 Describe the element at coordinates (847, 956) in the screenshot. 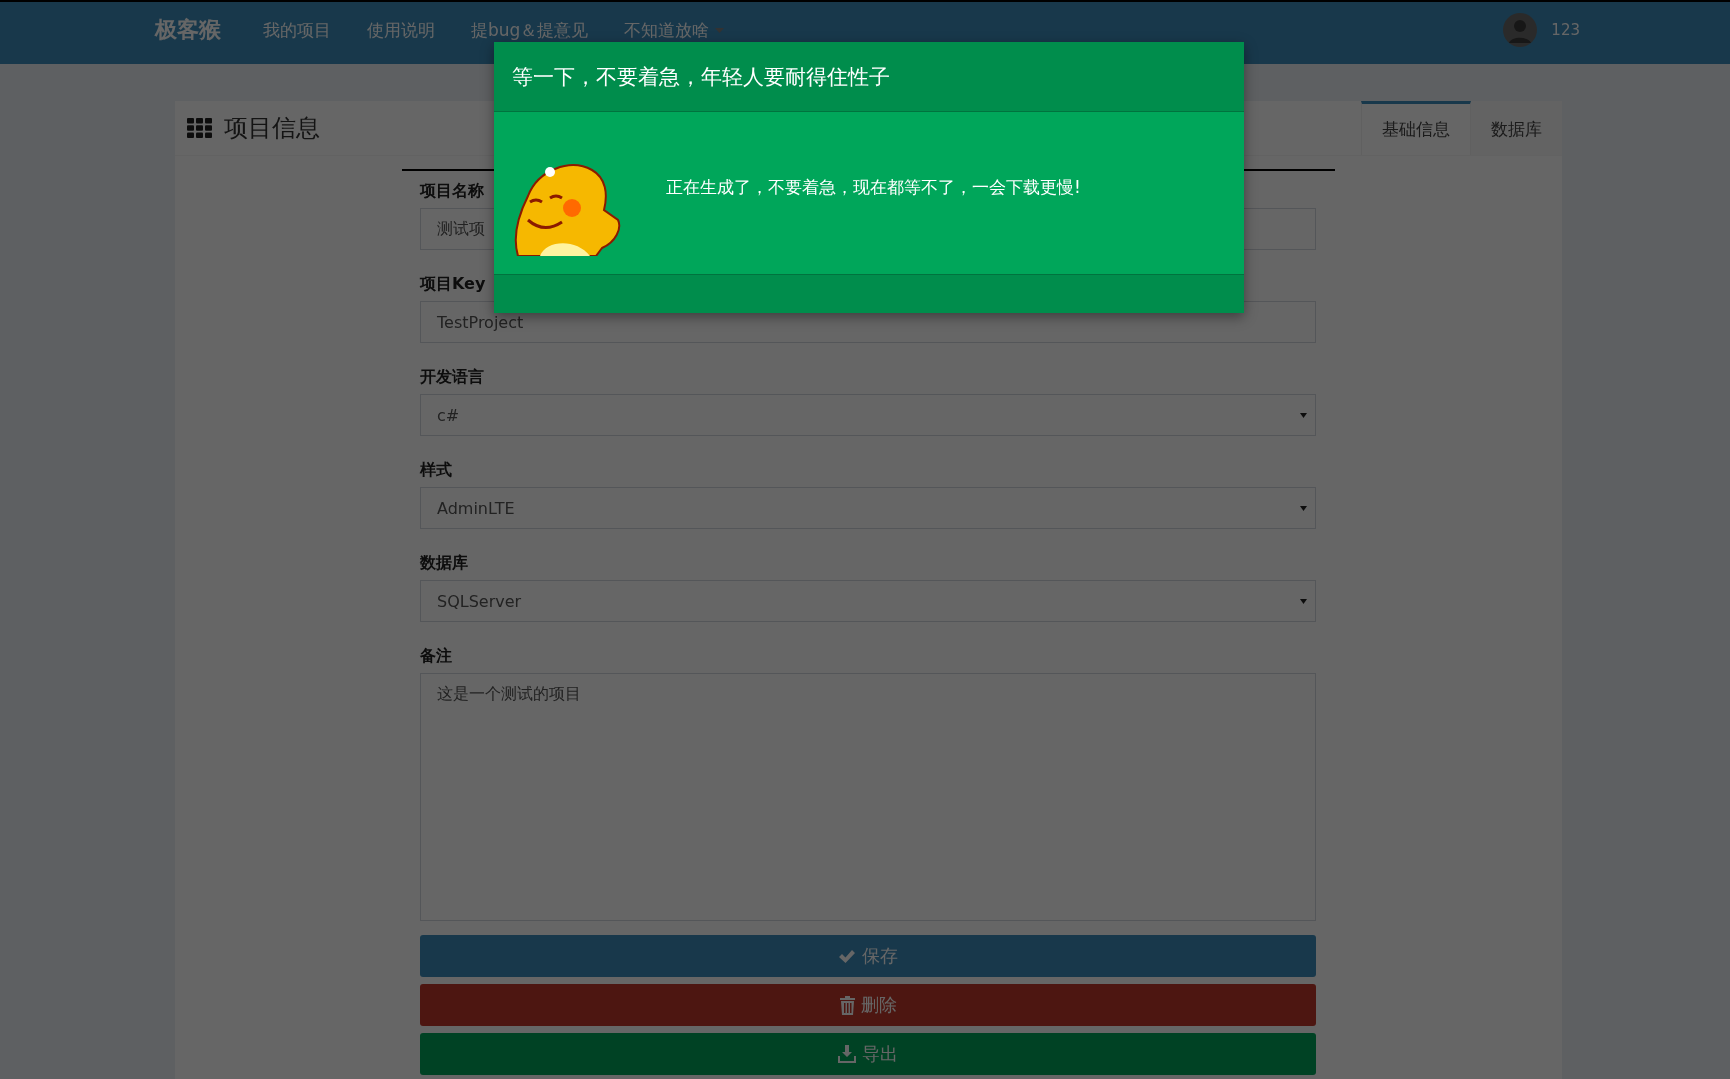

I see `check-icon` at that location.